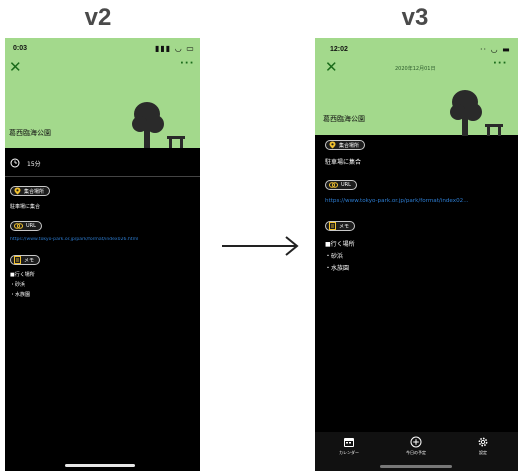 Image resolution: width=518 pixels, height=471 pixels. I want to click on tab-label: 設定, so click(483, 452).